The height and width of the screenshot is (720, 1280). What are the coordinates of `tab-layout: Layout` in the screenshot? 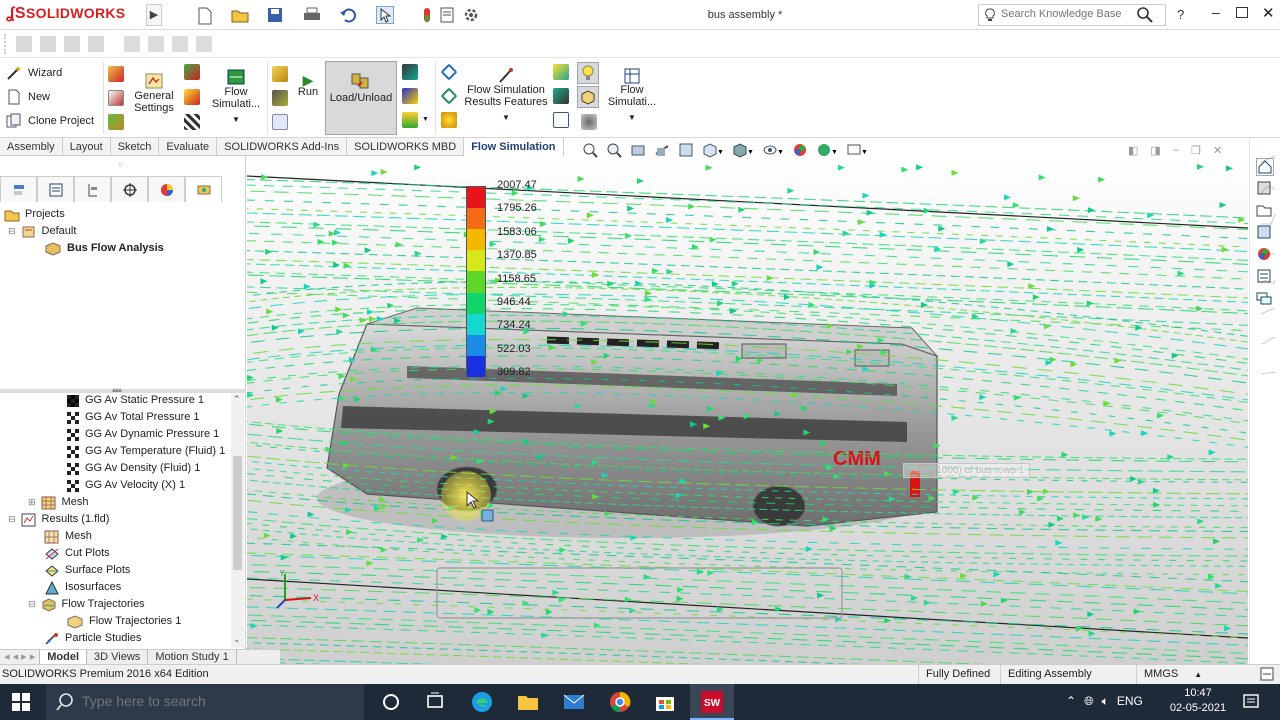 It's located at (87, 147).